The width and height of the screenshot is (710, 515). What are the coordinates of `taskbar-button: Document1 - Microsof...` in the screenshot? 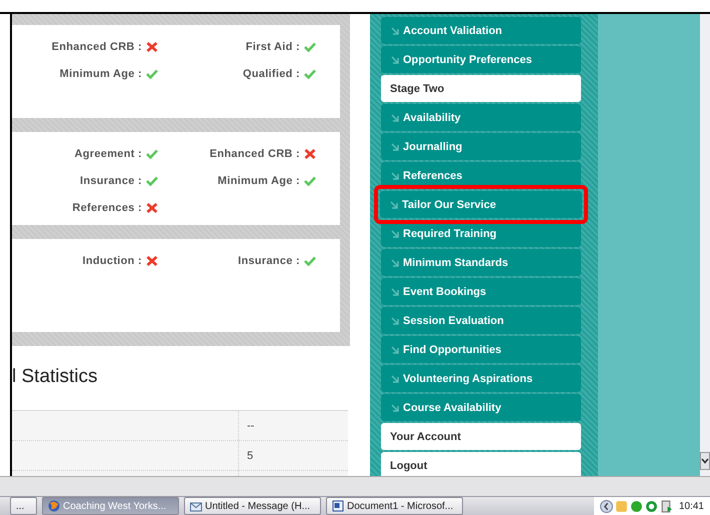 It's located at (394, 506).